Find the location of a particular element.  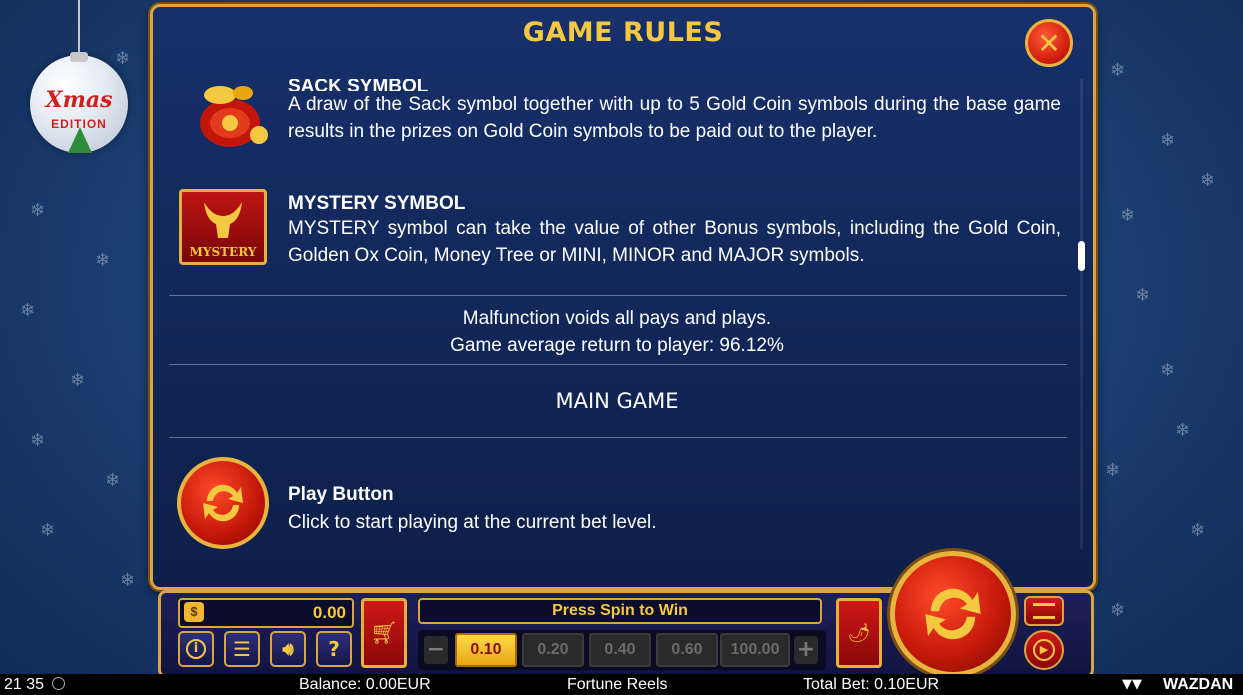

christmas-tree-icon is located at coordinates (80, 140).